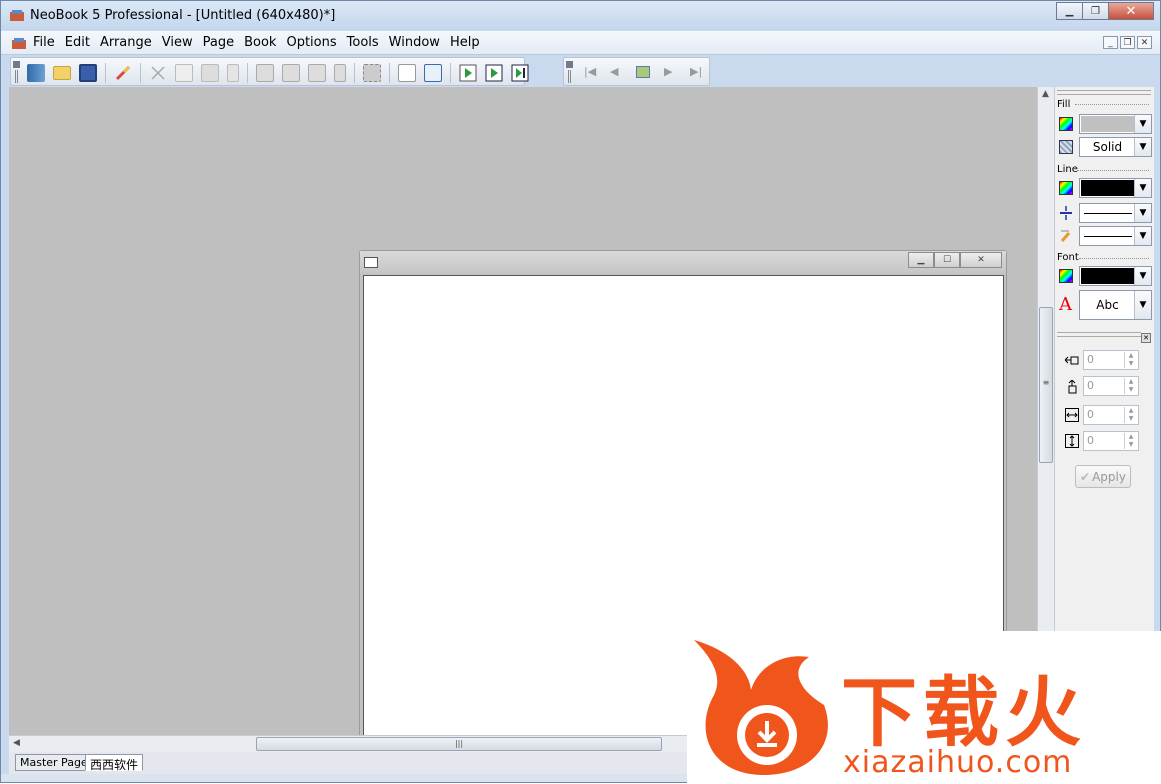 This screenshot has height=784, width=1161. I want to click on delete-icon, so click(233, 73).